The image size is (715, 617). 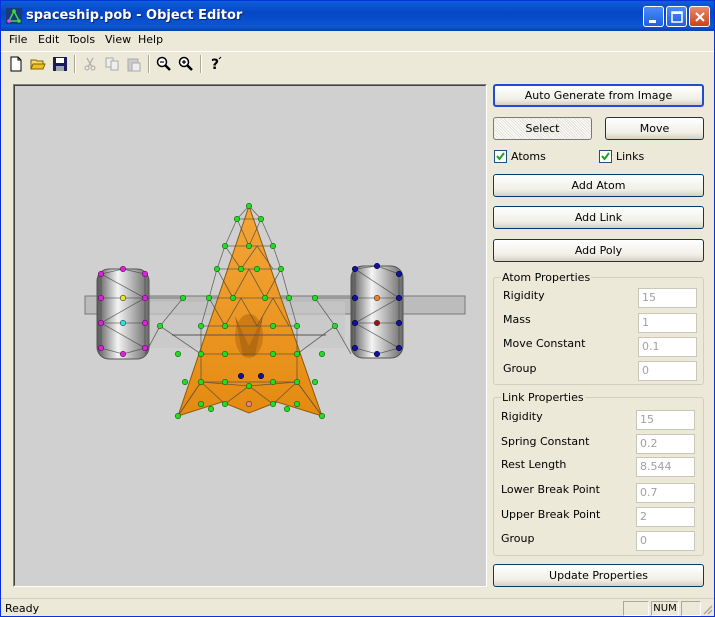 I want to click on status-bar: Ready NUM, so click(x=357, y=607).